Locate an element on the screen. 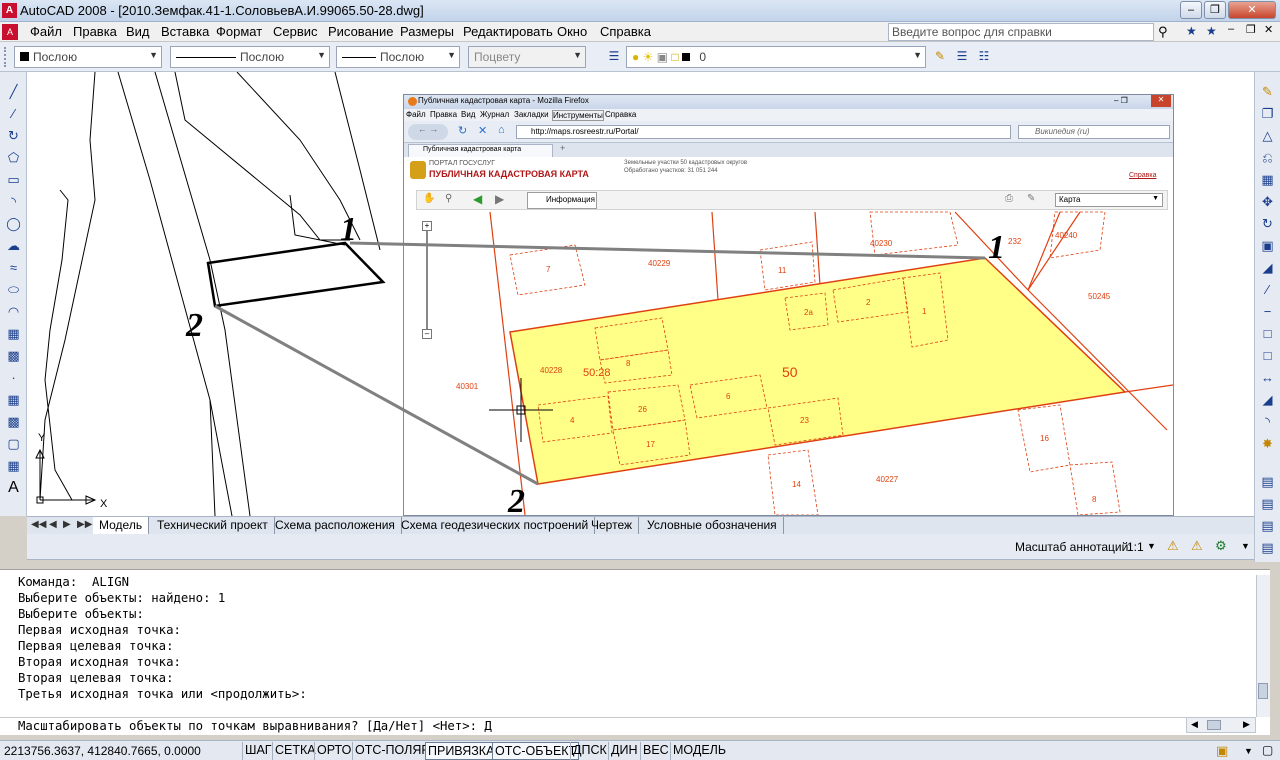 Image resolution: width=1280 pixels, height=760 pixels. ducs-toggle: ДПСК is located at coordinates (589, 751).